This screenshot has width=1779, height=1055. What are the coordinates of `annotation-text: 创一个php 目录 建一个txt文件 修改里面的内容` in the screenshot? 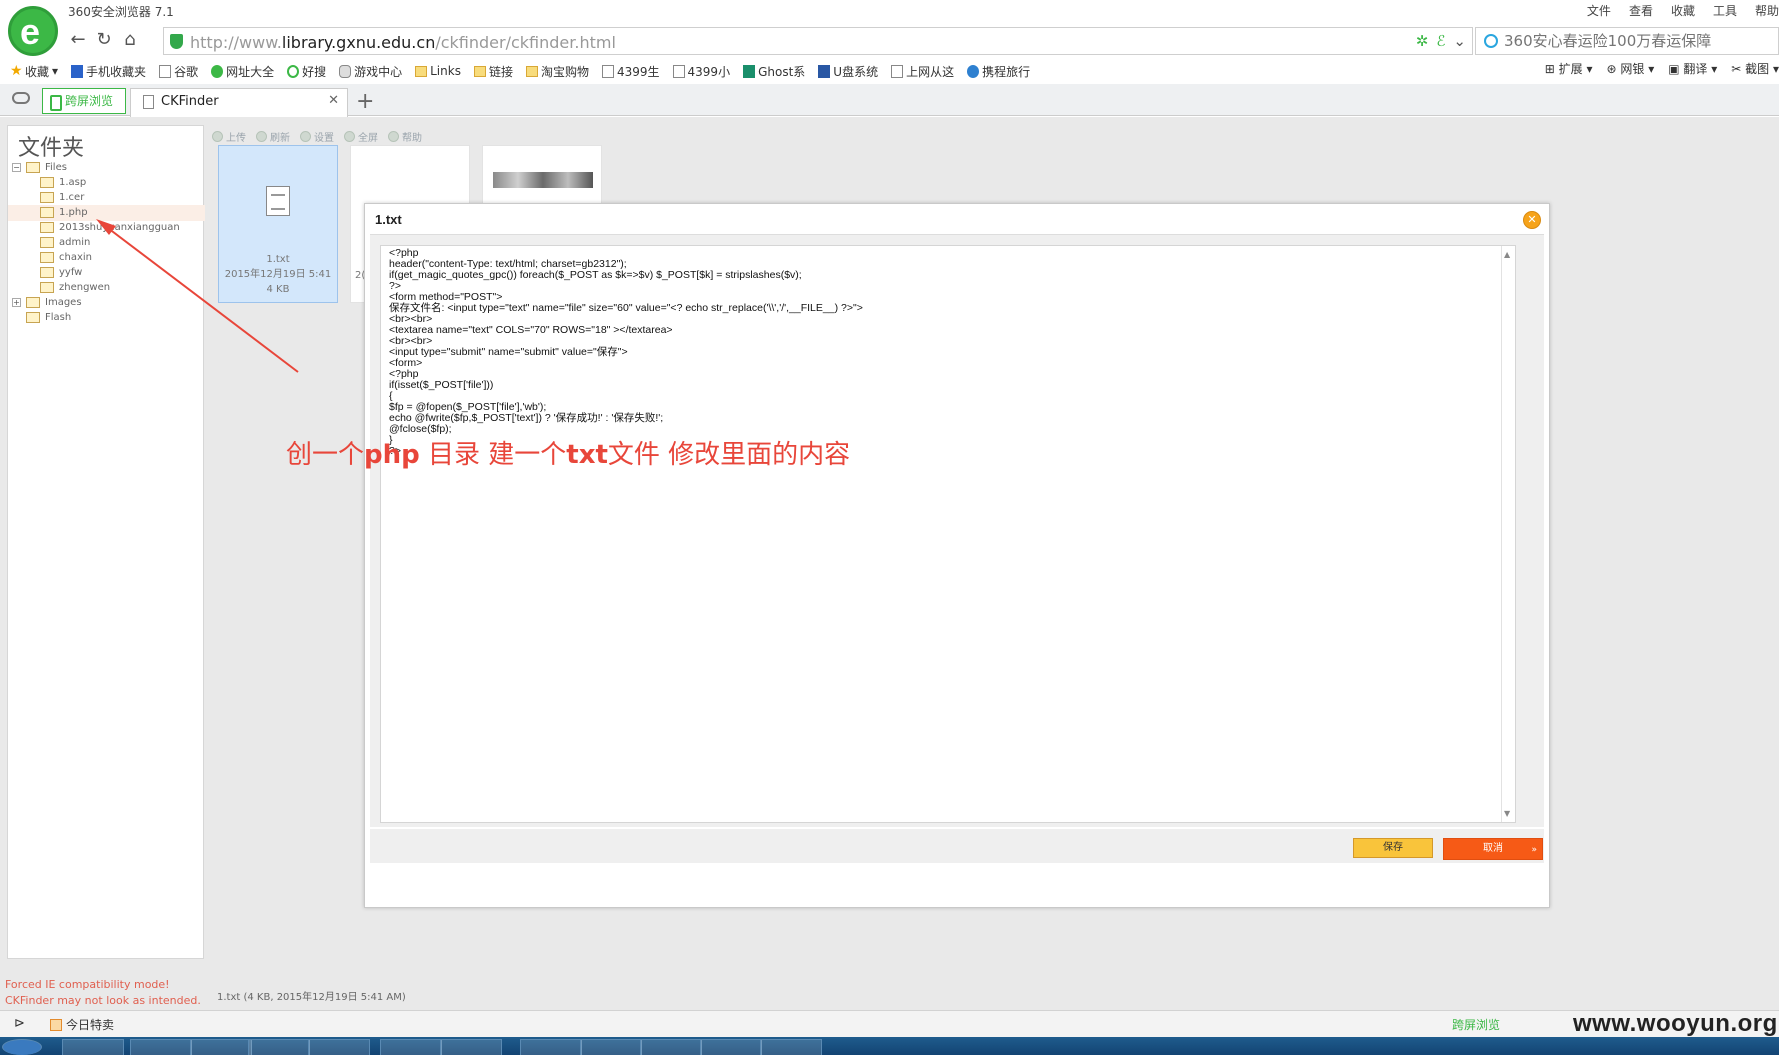 It's located at (568, 455).